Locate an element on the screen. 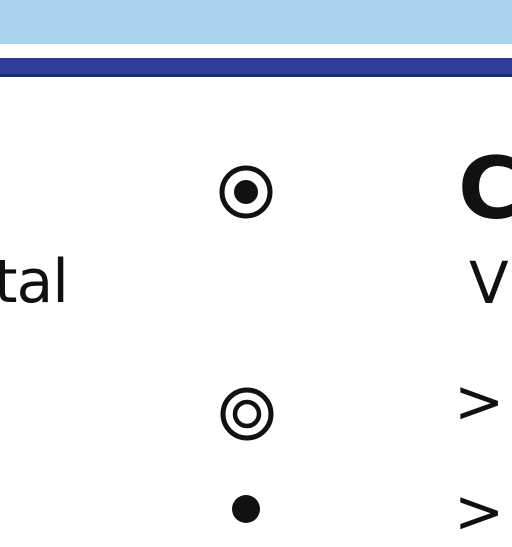  column-header-letter: C is located at coordinates (485, 189).